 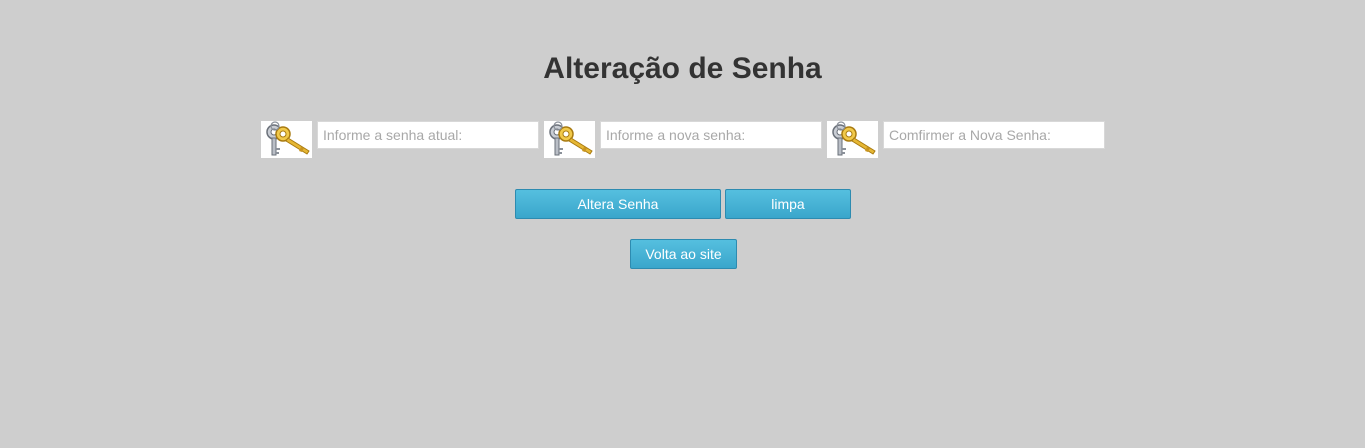 What do you see at coordinates (683, 254) in the screenshot?
I see `back-to-site-button: Volta ao site` at bounding box center [683, 254].